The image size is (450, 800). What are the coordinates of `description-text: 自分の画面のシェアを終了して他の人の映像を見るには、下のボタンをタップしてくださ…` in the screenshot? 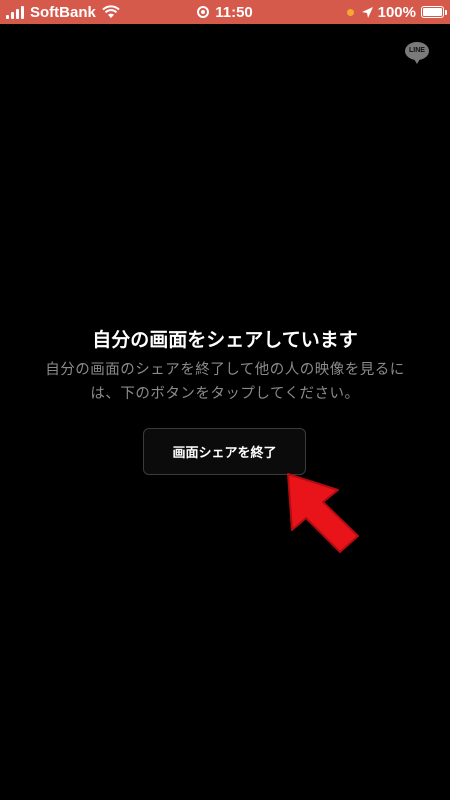 It's located at (225, 382).